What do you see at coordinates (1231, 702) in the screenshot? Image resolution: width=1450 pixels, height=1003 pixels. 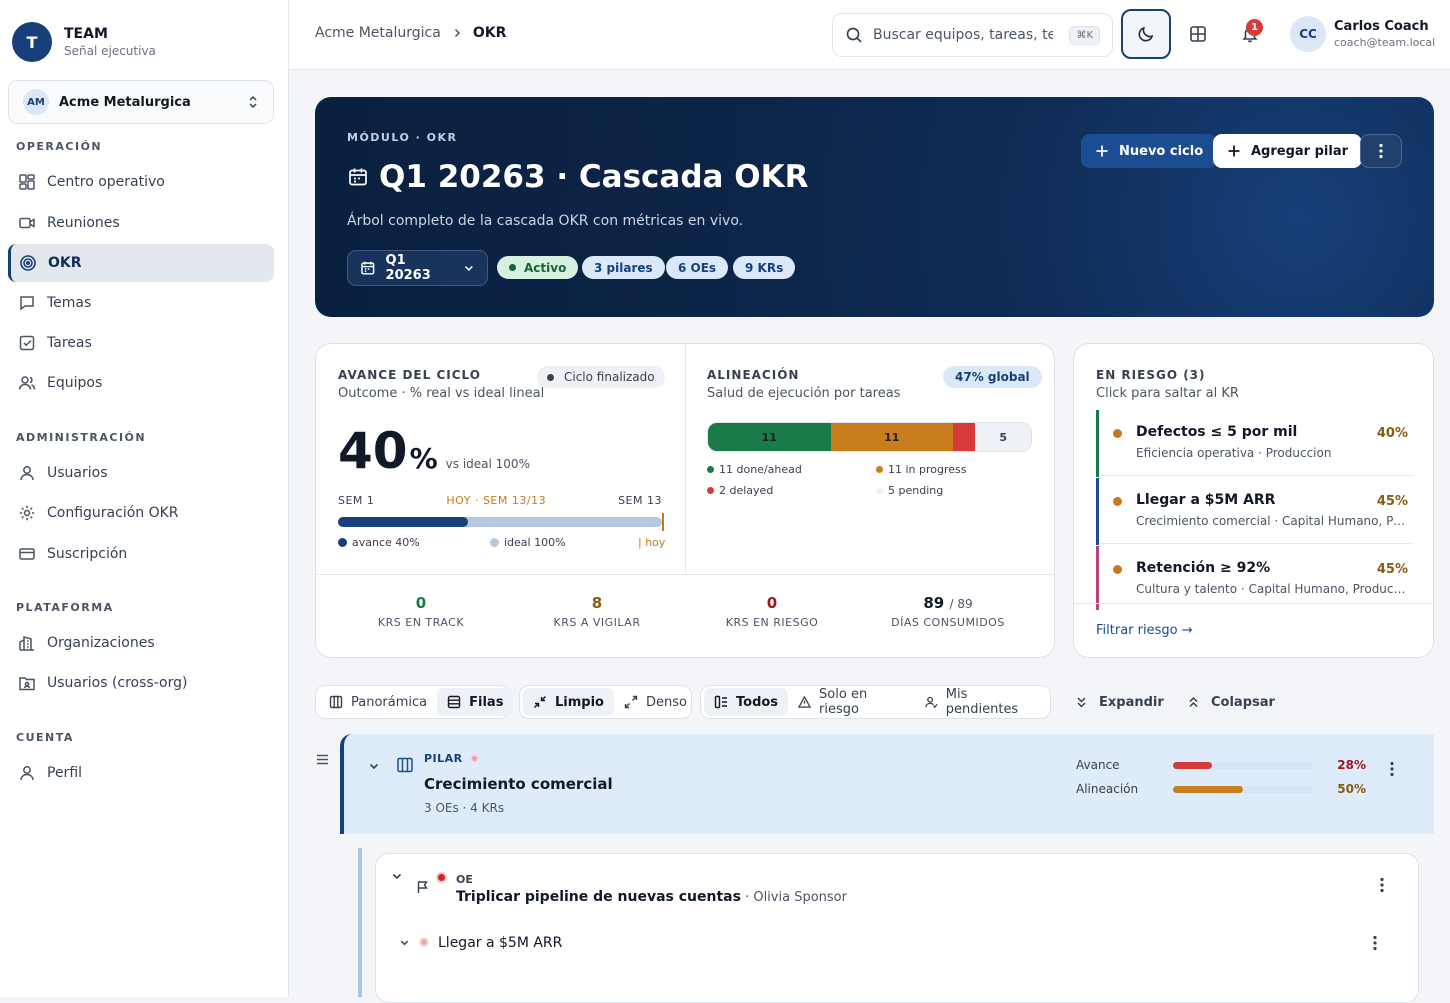 I see `collapse-all-button: Colapsar` at bounding box center [1231, 702].